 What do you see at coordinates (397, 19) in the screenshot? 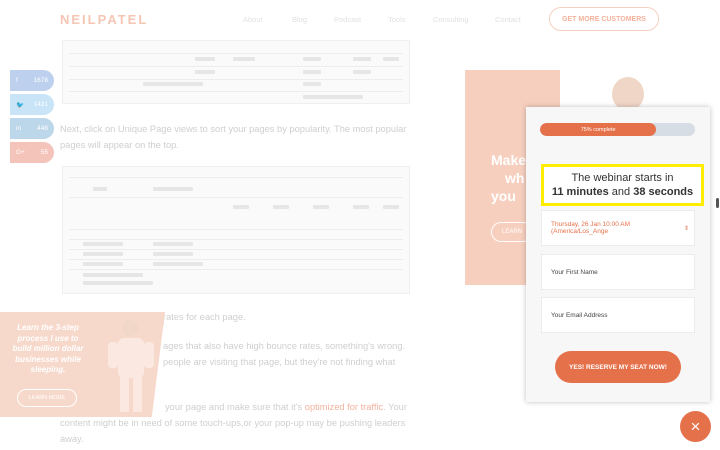
I see `nav-tools: Tools` at bounding box center [397, 19].